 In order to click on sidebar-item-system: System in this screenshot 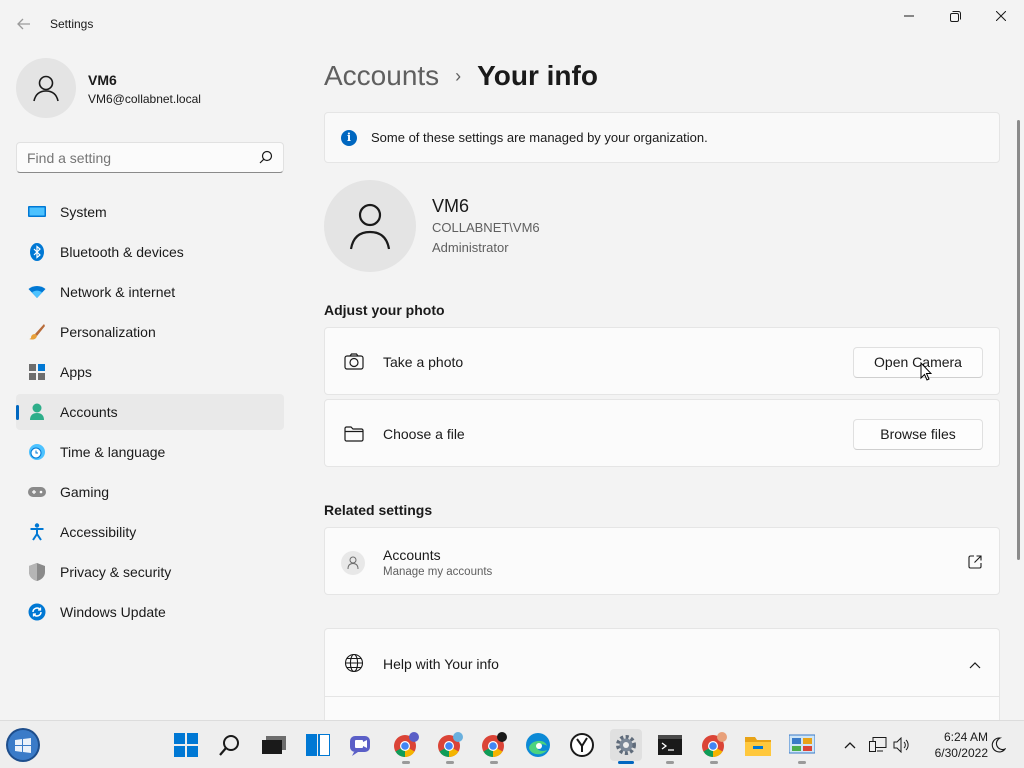, I will do `click(150, 212)`.